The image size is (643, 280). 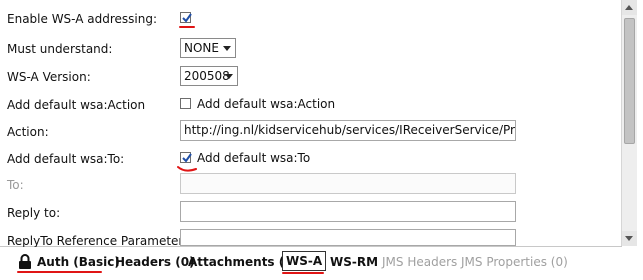 What do you see at coordinates (82, 19) in the screenshot?
I see `enable-wsa-label: Enable WS-A addressing:` at bounding box center [82, 19].